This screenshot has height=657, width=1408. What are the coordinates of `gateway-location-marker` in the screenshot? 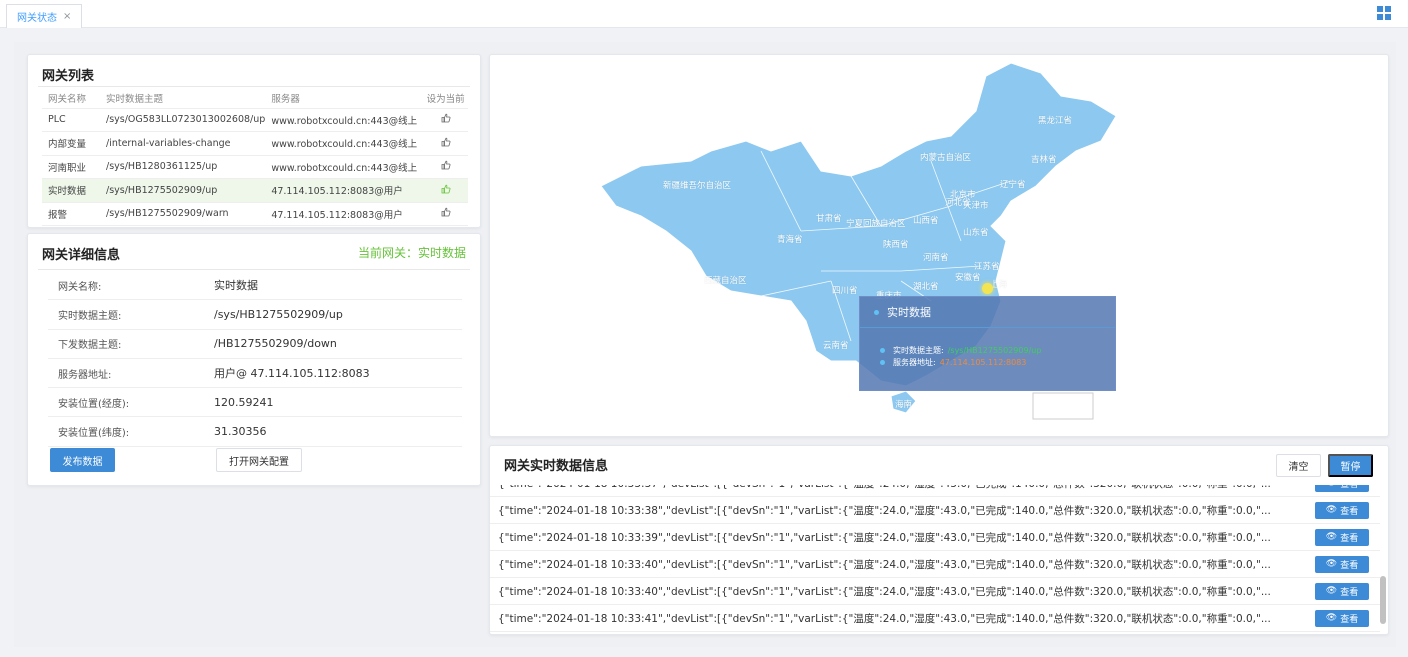 It's located at (987, 288).